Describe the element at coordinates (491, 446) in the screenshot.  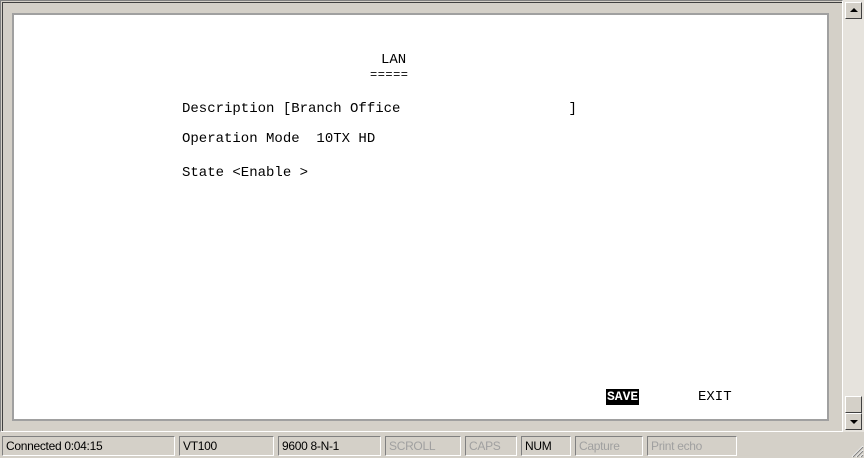
I see `status-caps: CAPS` at that location.